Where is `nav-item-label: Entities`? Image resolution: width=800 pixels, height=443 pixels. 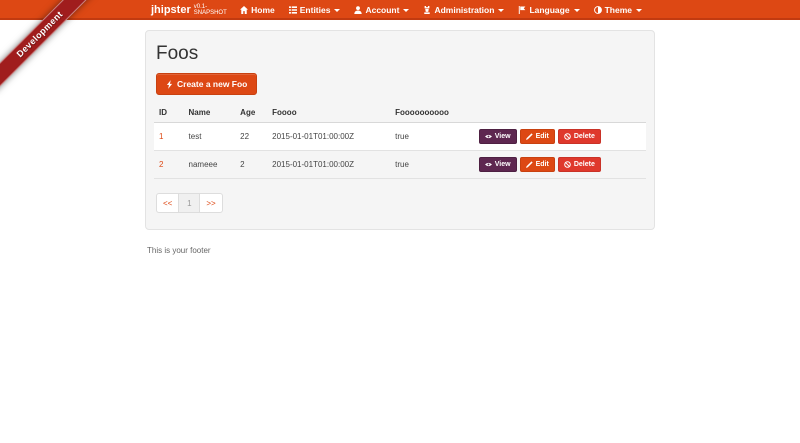
nav-item-label: Entities is located at coordinates (315, 10).